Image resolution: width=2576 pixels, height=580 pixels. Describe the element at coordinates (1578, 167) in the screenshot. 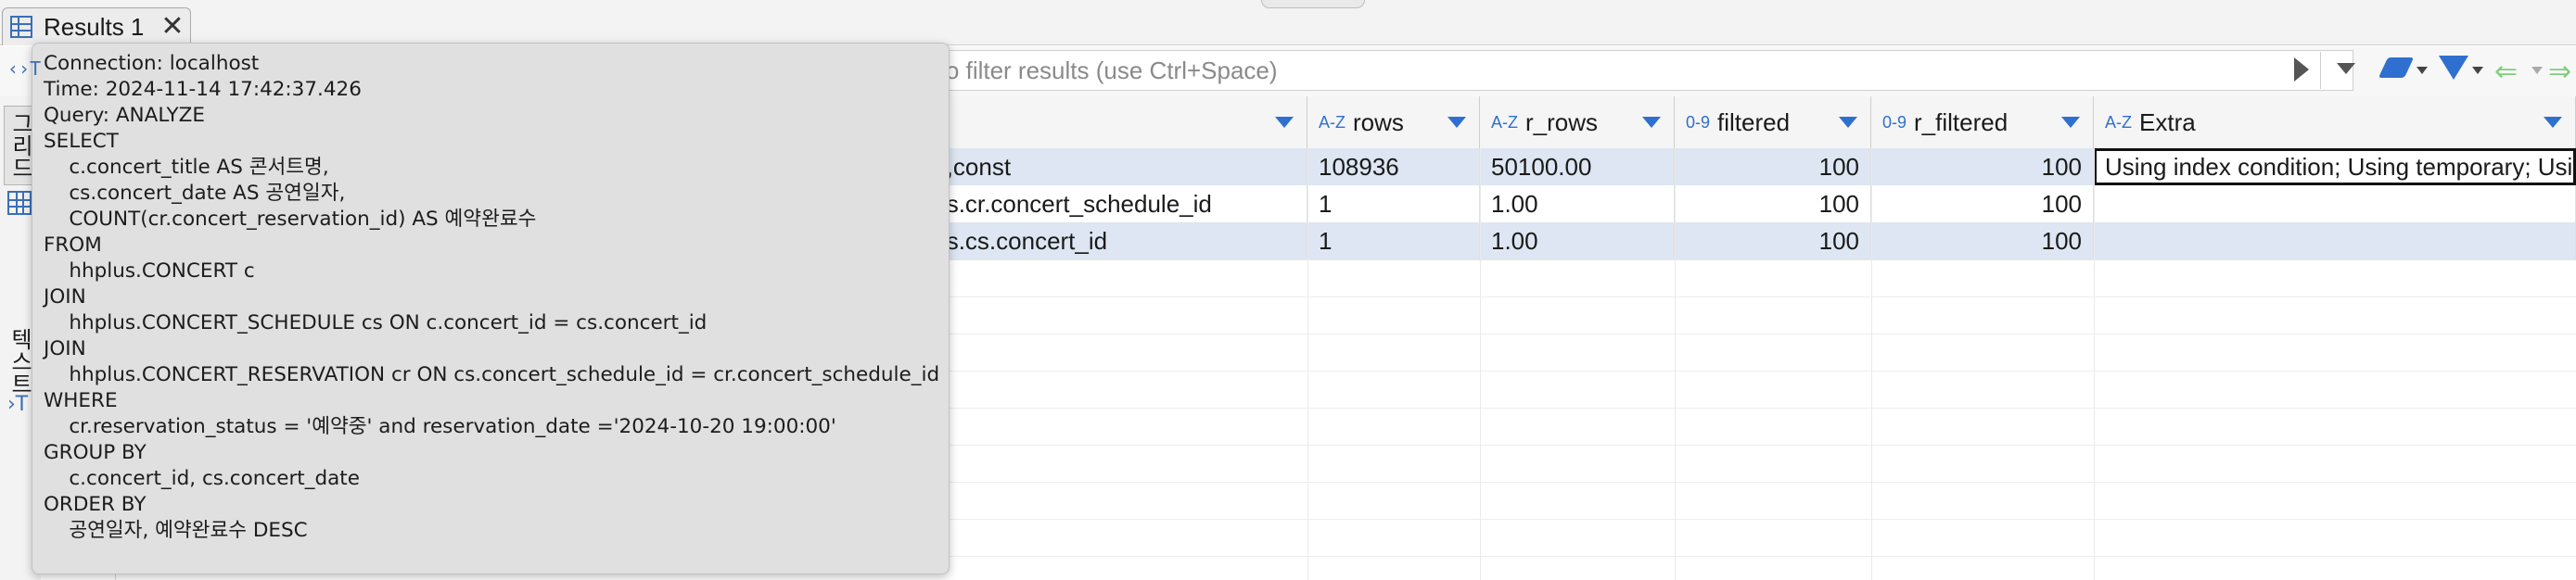

I see `cell-r-rows: 50100.00` at that location.